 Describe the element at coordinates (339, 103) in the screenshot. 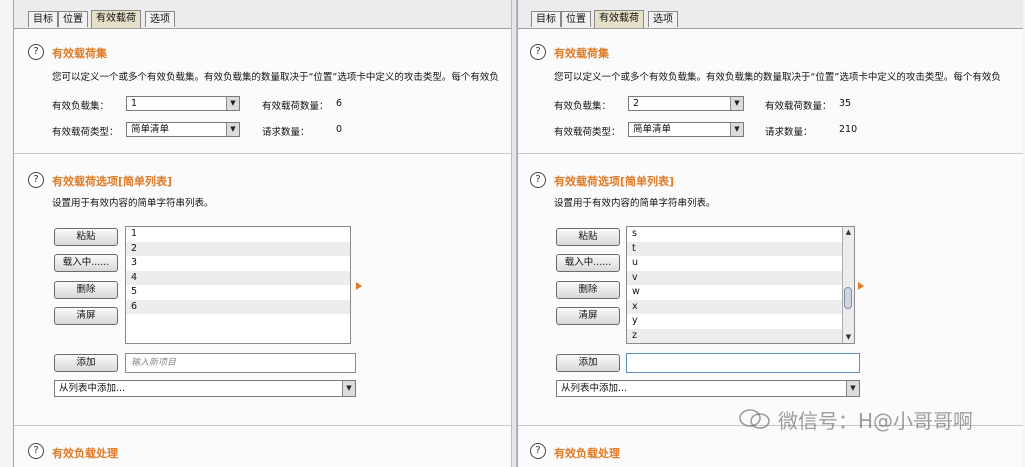

I see `payload-count-value: 6` at that location.